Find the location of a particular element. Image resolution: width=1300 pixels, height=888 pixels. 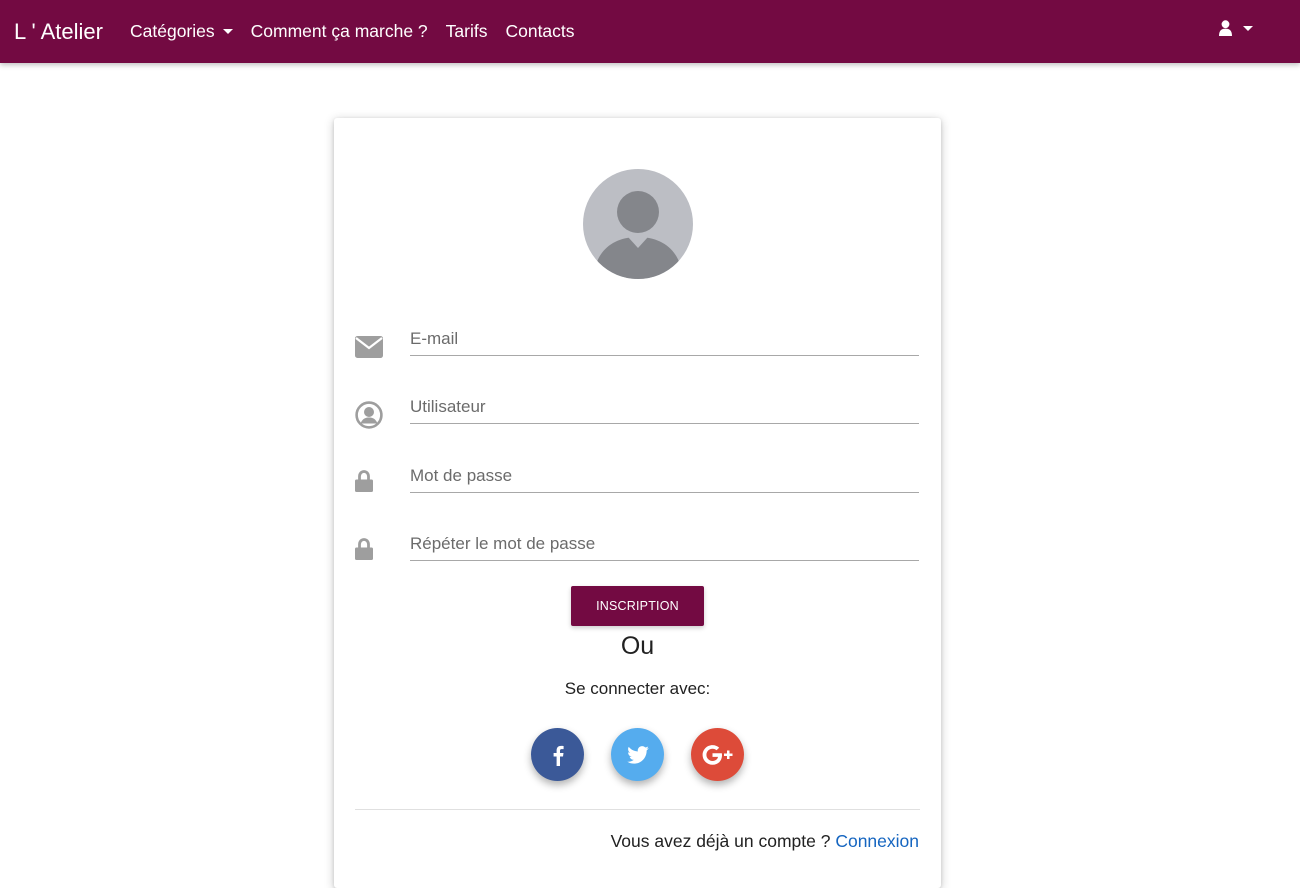

username-field-row is located at coordinates (637, 406).